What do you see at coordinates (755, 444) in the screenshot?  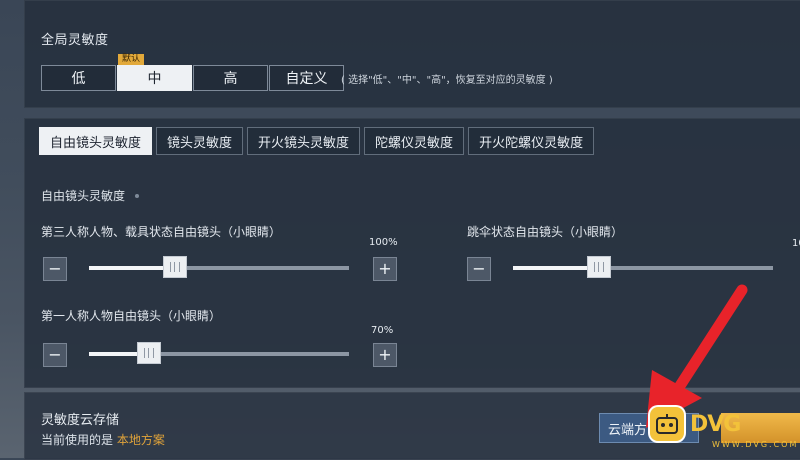 I see `watermark-url: WWW.DVG.COM` at bounding box center [755, 444].